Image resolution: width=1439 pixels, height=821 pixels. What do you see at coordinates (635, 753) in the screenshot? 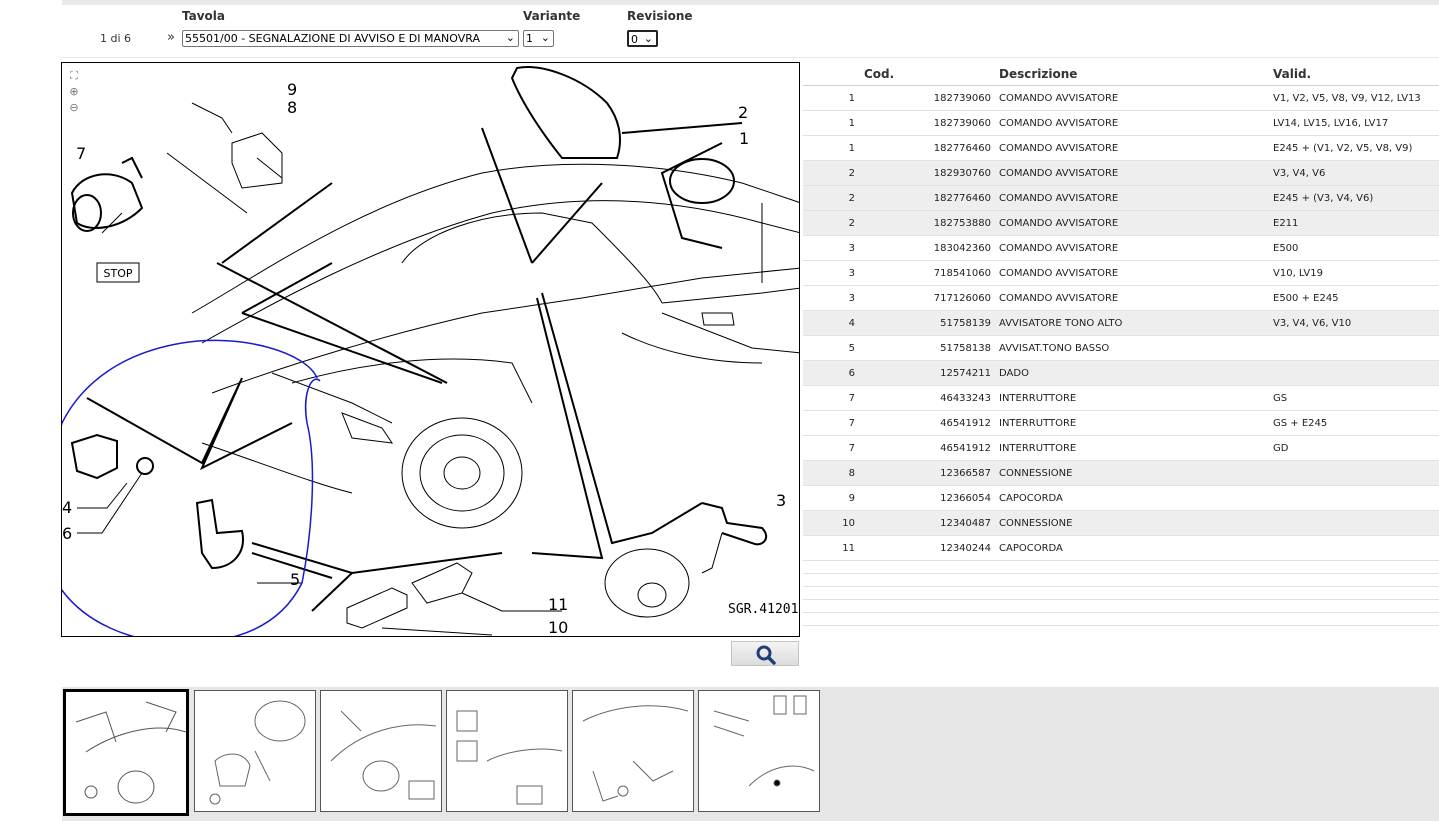
I see `thumbnail-5-preview` at bounding box center [635, 753].